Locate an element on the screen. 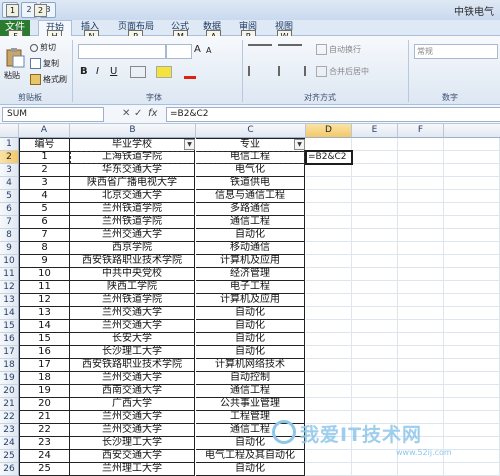 Image resolution: width=500 pixels, height=476 pixels. table-cell-a: 13 is located at coordinates (44, 313).